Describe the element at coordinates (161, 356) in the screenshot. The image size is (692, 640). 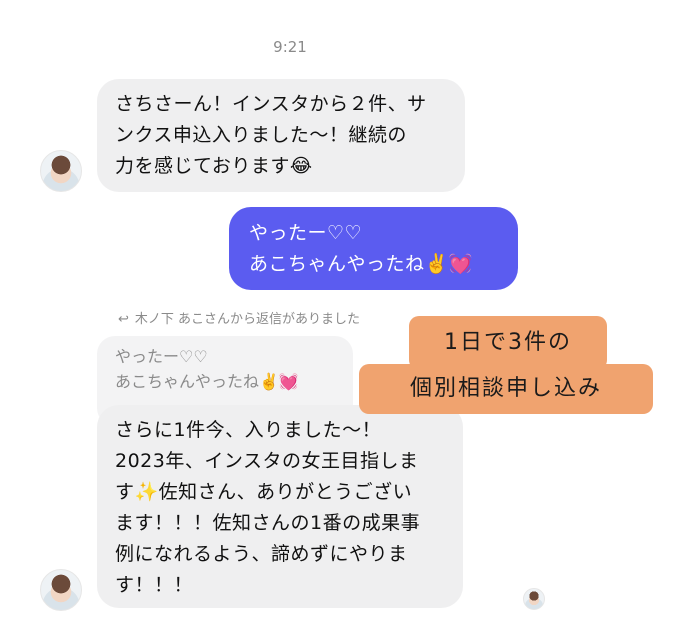
I see `quoted-text-line: やったー♡♡` at that location.